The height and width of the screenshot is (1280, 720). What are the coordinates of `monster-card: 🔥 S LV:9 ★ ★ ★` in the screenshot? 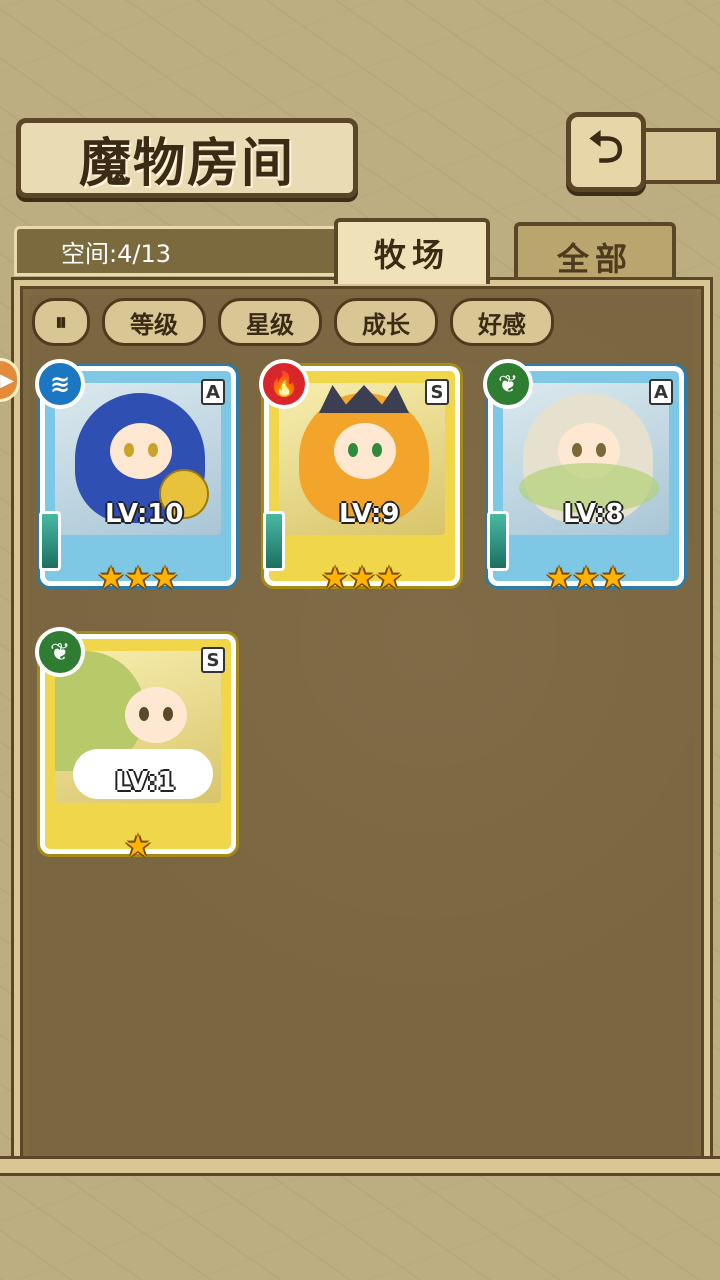 It's located at (359, 477).